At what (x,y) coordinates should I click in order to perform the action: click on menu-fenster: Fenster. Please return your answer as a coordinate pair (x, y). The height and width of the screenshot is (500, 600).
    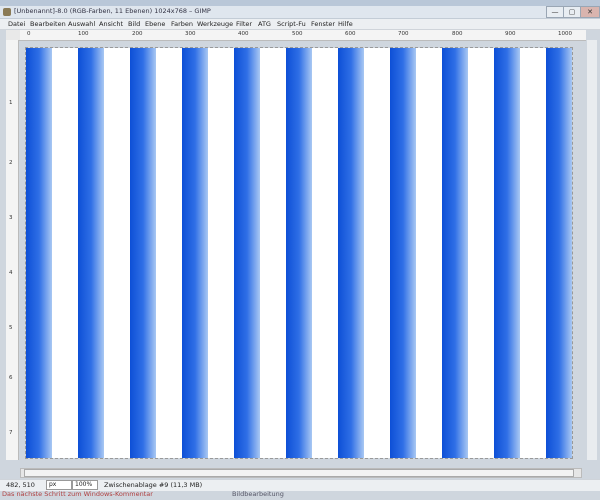
    Looking at the image, I should click on (323, 24).